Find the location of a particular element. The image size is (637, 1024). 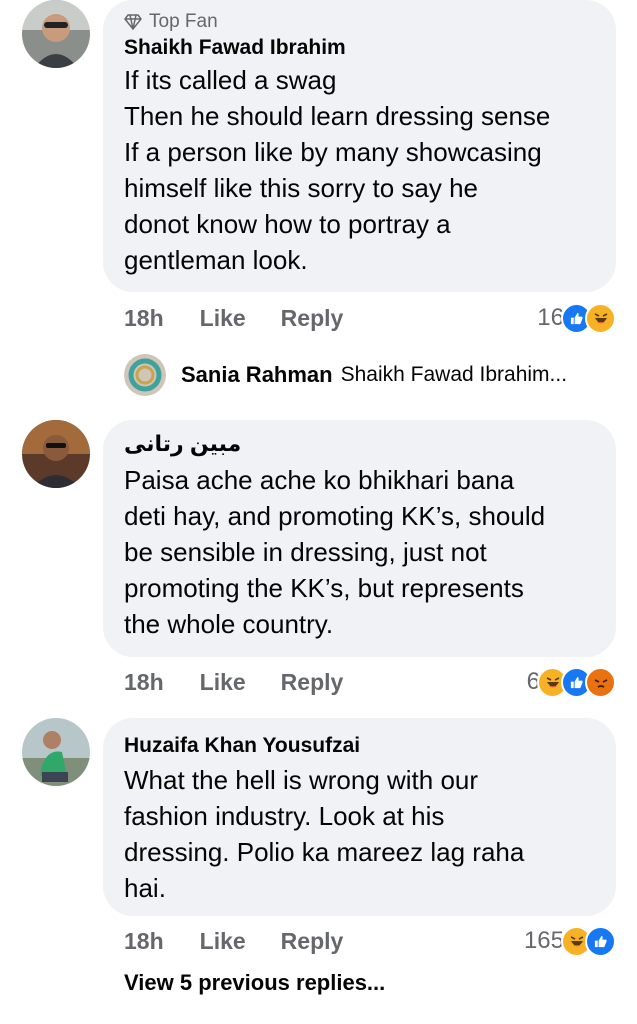

comment-author: مبین رتانی is located at coordinates (182, 444).